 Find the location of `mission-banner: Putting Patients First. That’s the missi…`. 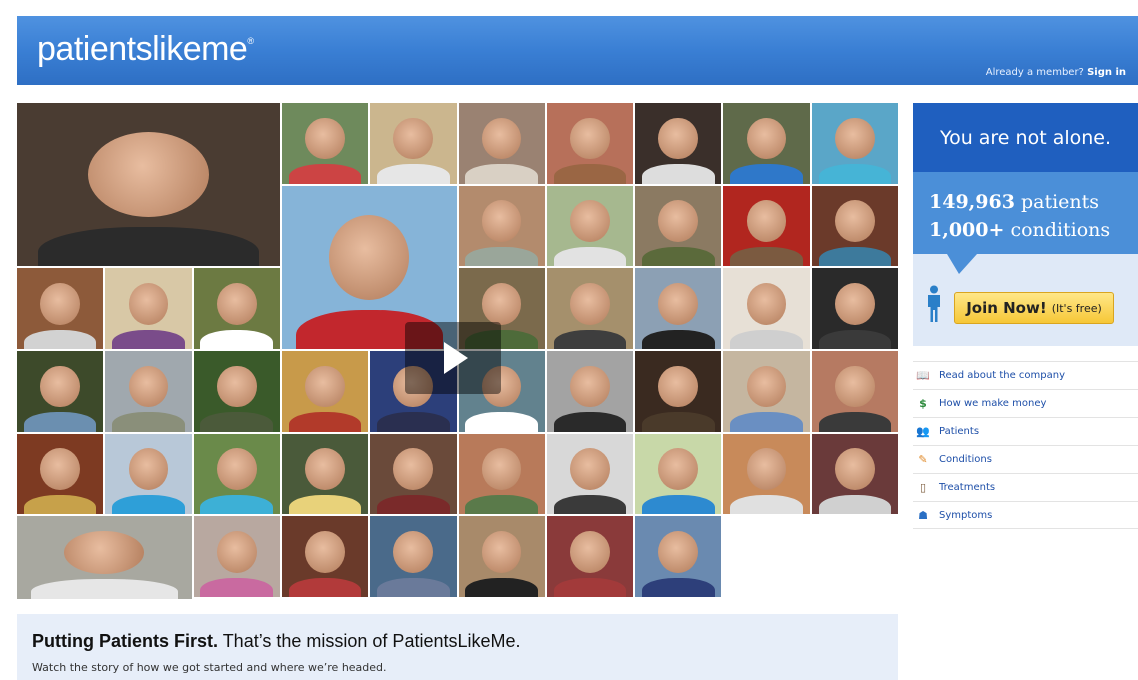

mission-banner: Putting Patients First. That’s the missi… is located at coordinates (457, 647).